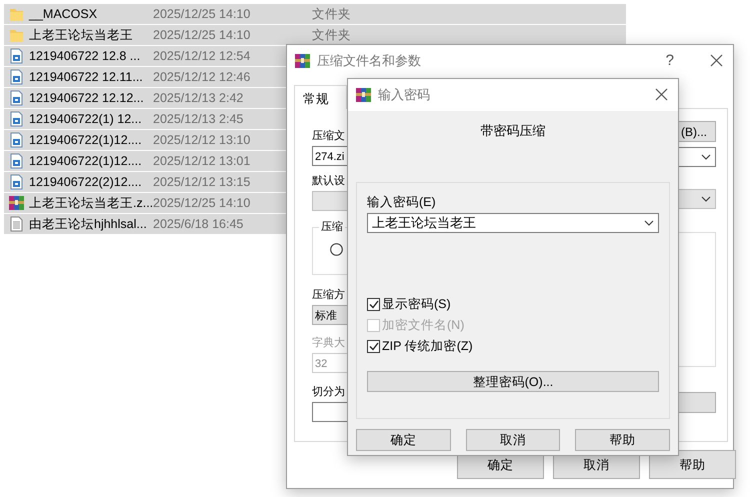  What do you see at coordinates (404, 95) in the screenshot?
I see `window-title: 输入密码` at bounding box center [404, 95].